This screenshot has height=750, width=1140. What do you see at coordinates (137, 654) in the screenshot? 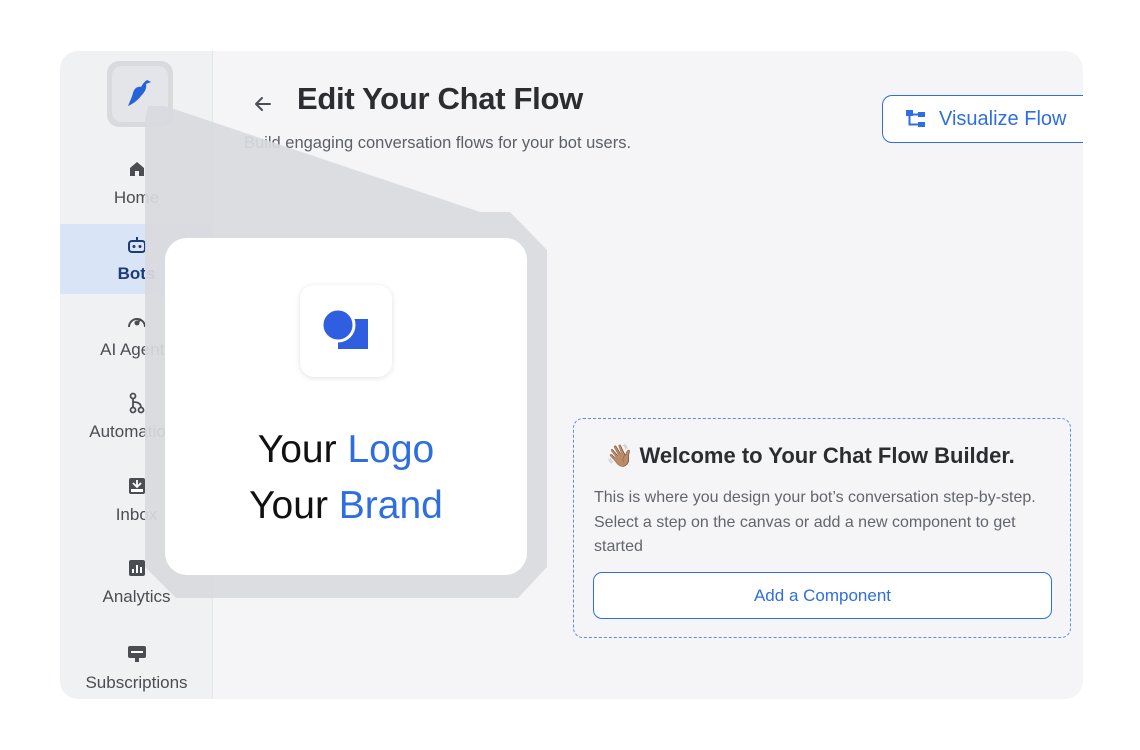
I see `subscriptions-icon` at bounding box center [137, 654].